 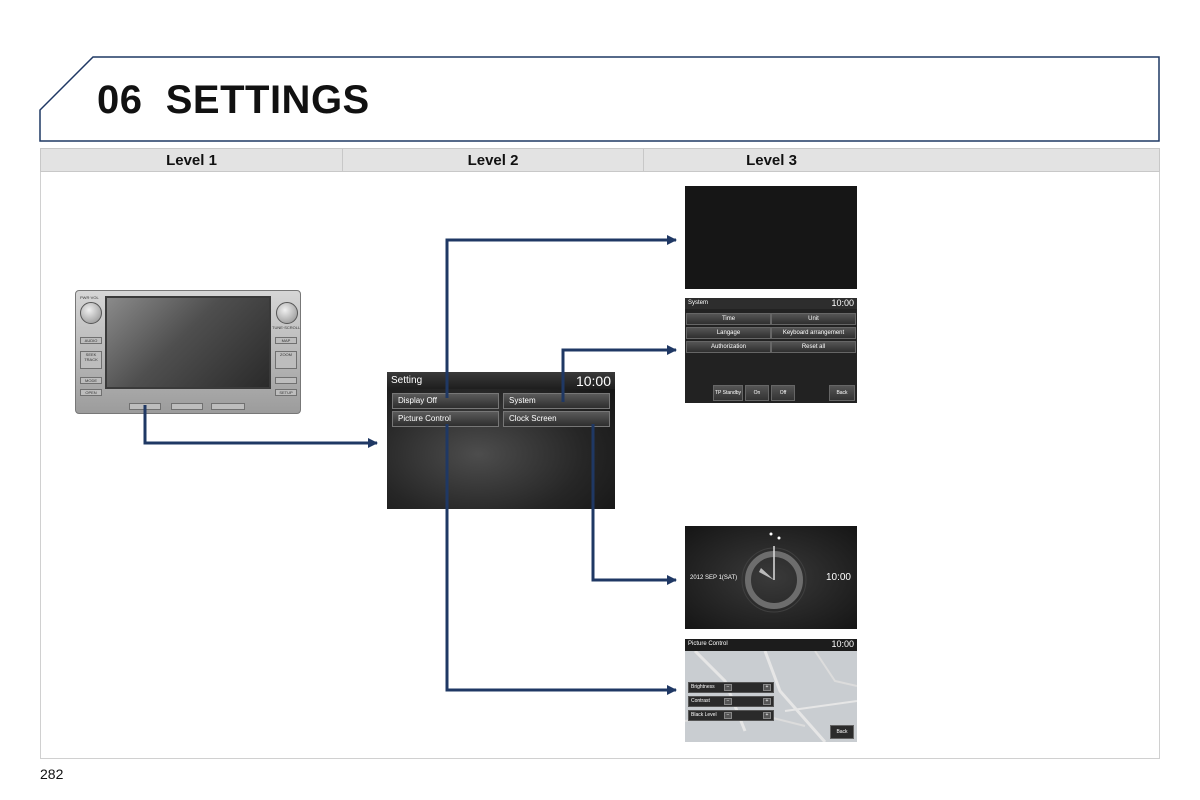 I want to click on display-off-button: Display Off, so click(x=445, y=401).